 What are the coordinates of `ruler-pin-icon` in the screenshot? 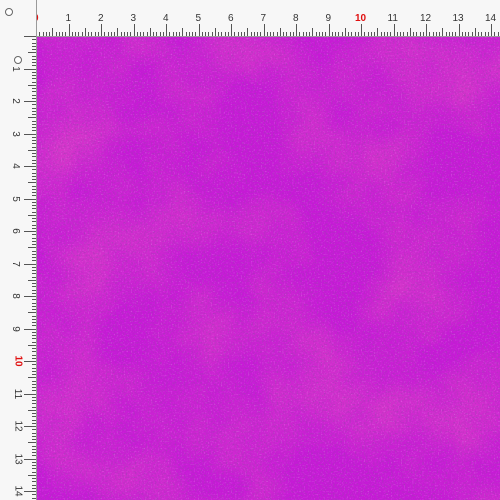 It's located at (18, 60).